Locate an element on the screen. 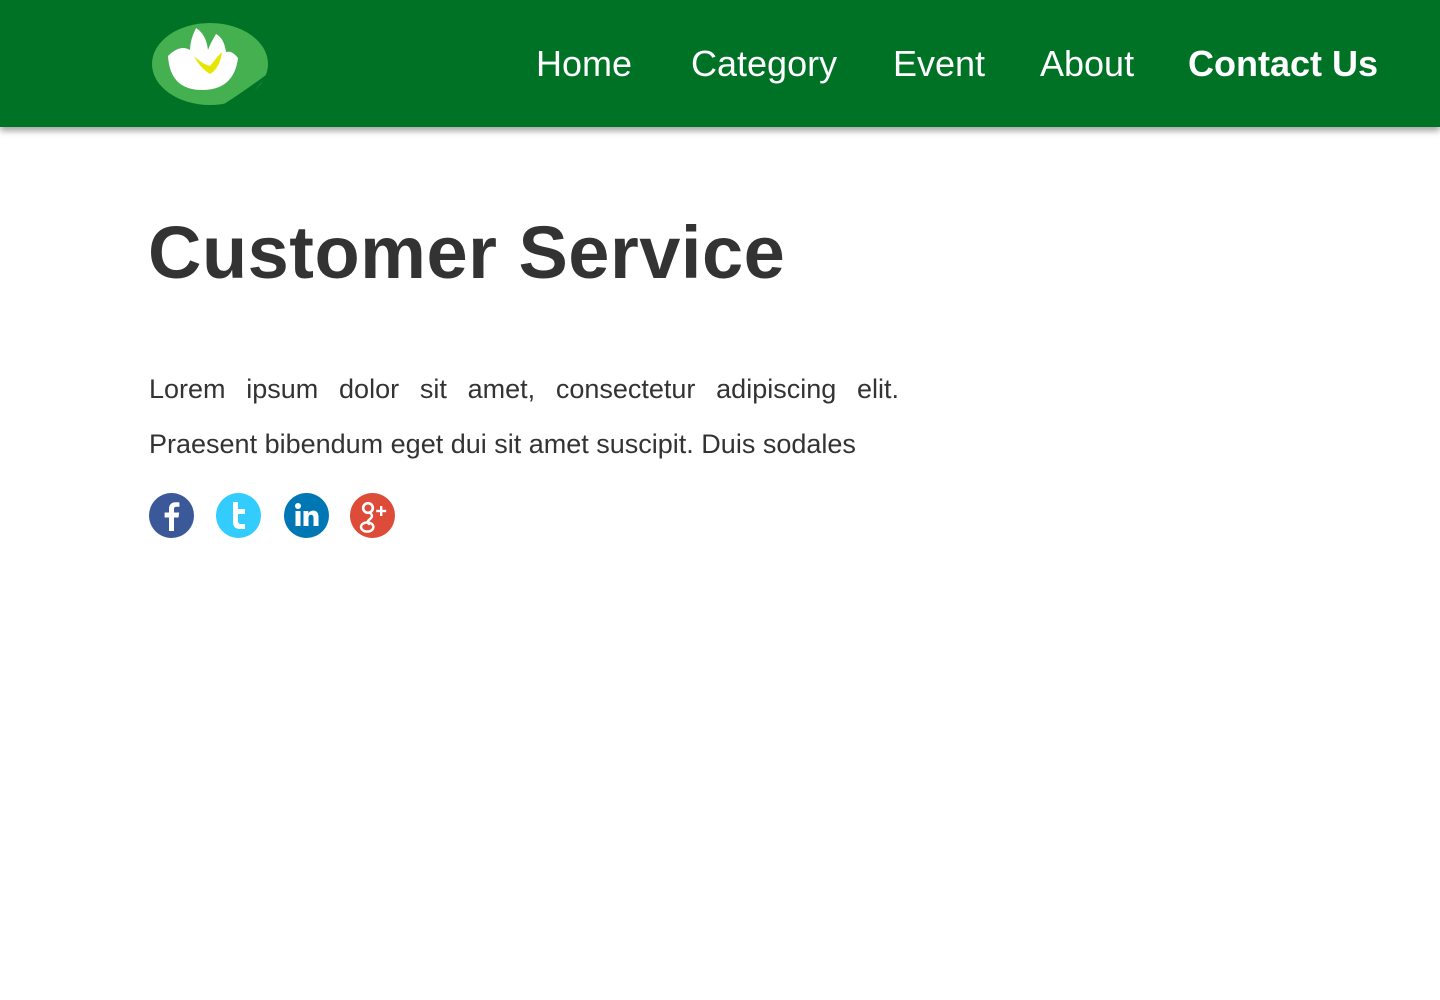 The image size is (1440, 1000). nav-link-category: Category is located at coordinates (764, 63).